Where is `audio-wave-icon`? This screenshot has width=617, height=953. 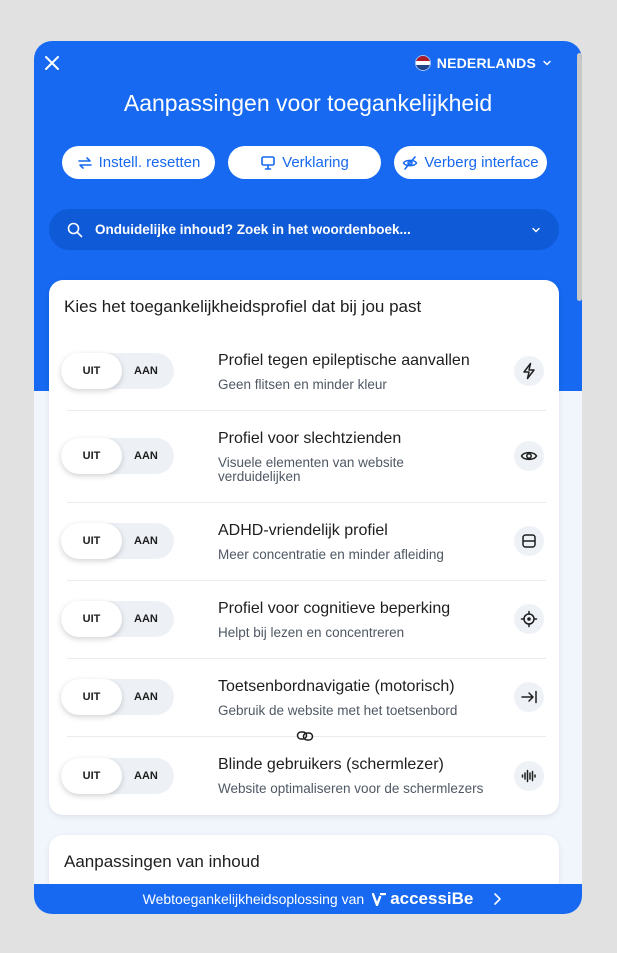
audio-wave-icon is located at coordinates (529, 776).